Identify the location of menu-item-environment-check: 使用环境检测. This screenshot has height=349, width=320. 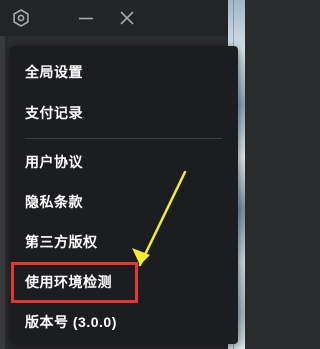
(124, 282).